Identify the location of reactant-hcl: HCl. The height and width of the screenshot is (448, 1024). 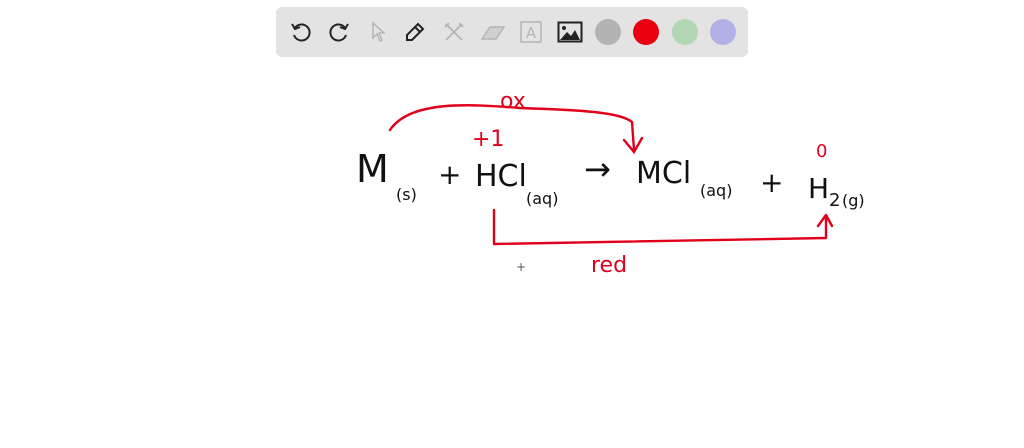
(501, 176).